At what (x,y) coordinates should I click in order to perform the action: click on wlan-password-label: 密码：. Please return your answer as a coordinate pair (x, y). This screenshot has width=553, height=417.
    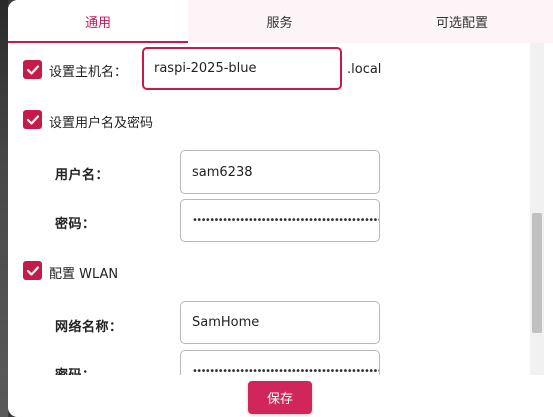
    Looking at the image, I should click on (75, 369).